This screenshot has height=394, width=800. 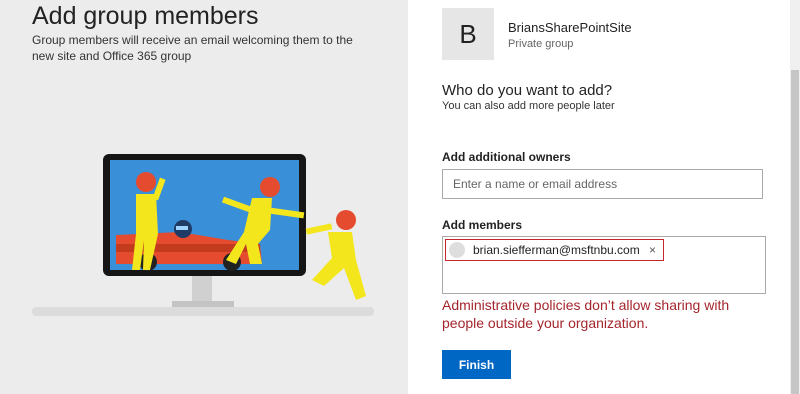 I want to click on site-avatar: B, so click(x=468, y=34).